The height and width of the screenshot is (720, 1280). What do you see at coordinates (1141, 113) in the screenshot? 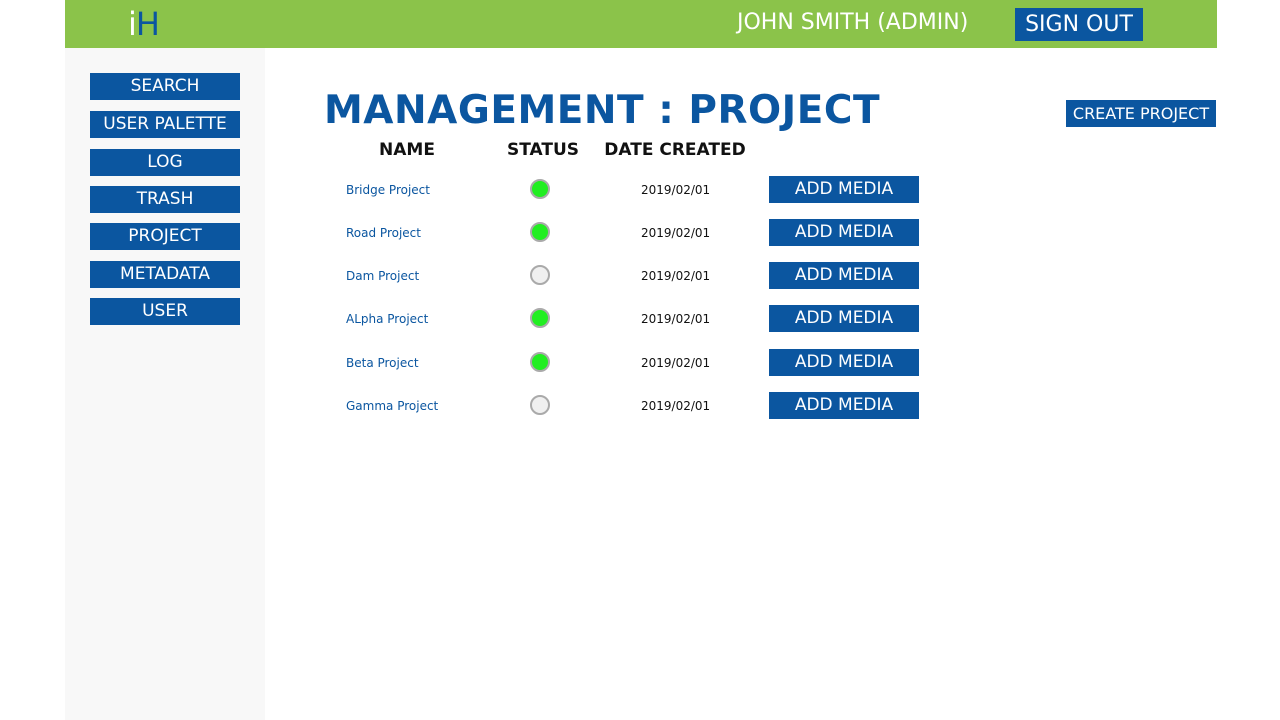
I see `create-project-button: CREATE PROJECT` at bounding box center [1141, 113].